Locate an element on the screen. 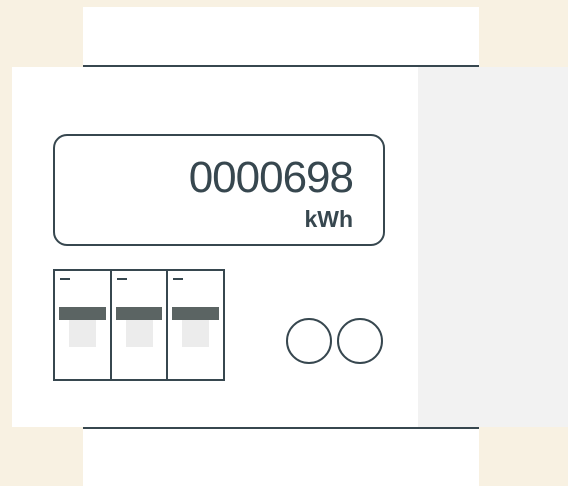 This screenshot has height=486, width=568. meter-top-rail is located at coordinates (281, 37).